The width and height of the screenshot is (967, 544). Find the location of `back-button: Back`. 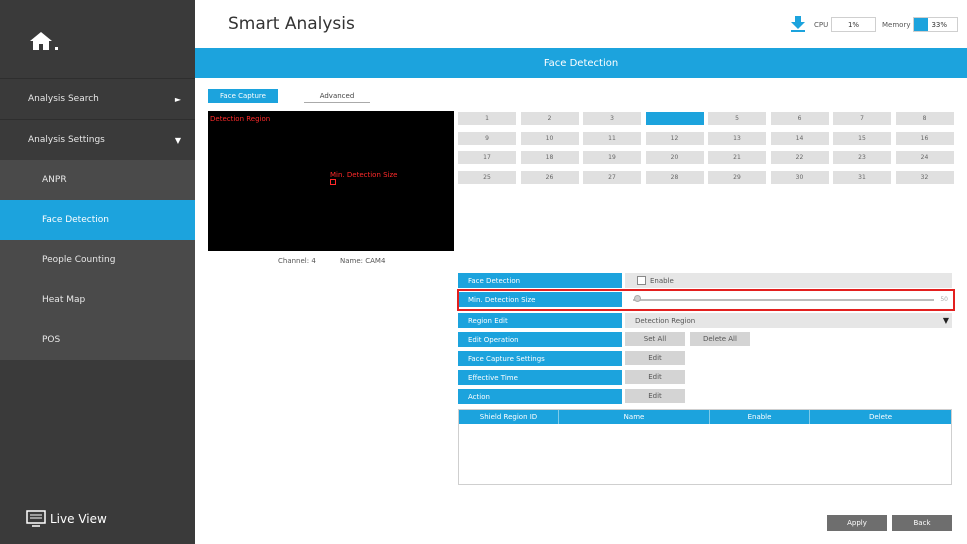

back-button: Back is located at coordinates (922, 523).